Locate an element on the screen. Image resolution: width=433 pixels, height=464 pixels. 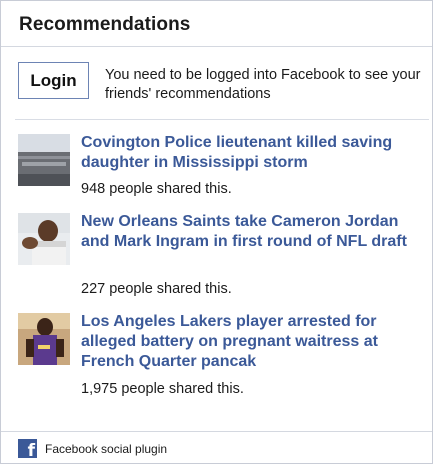
widget-title: Recommendations is located at coordinates (105, 24).